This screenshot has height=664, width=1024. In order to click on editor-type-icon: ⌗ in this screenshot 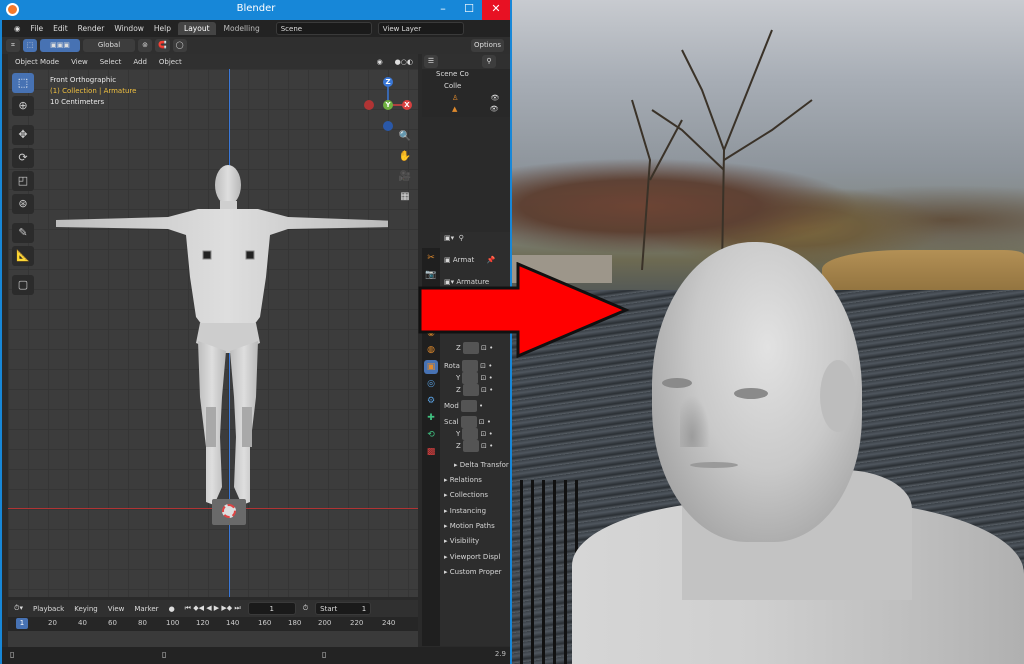, I will do `click(13, 45)`.